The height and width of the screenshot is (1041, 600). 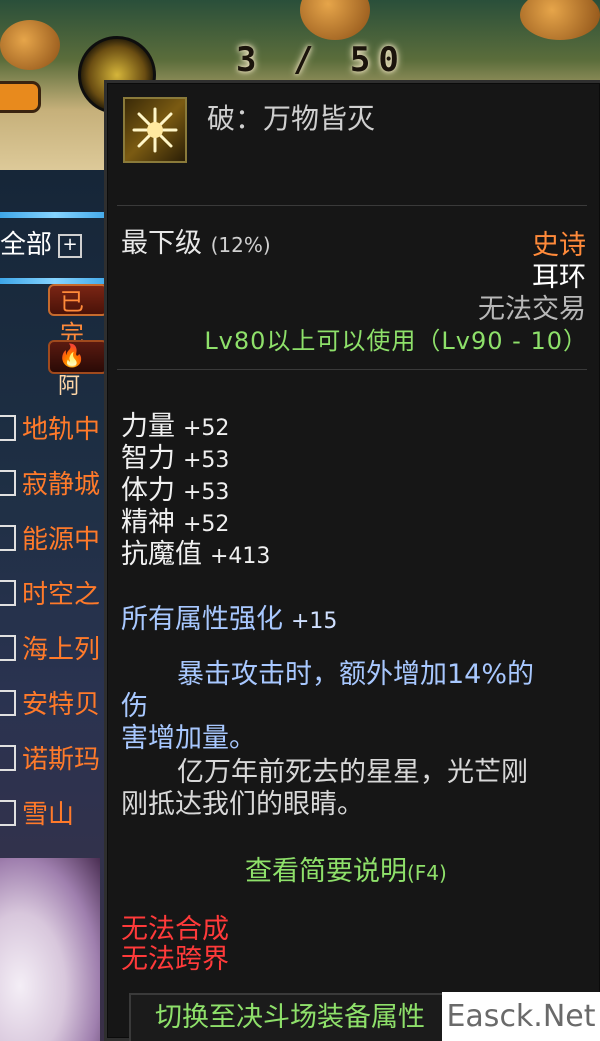 What do you see at coordinates (70, 245) in the screenshot?
I see `expand-icon: +` at bounding box center [70, 245].